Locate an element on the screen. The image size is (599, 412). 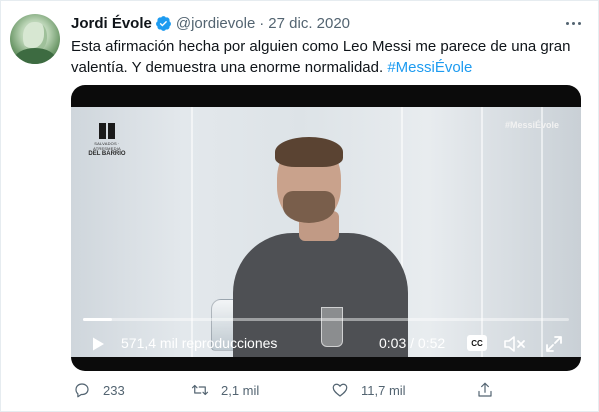
share-icon is located at coordinates (485, 389).